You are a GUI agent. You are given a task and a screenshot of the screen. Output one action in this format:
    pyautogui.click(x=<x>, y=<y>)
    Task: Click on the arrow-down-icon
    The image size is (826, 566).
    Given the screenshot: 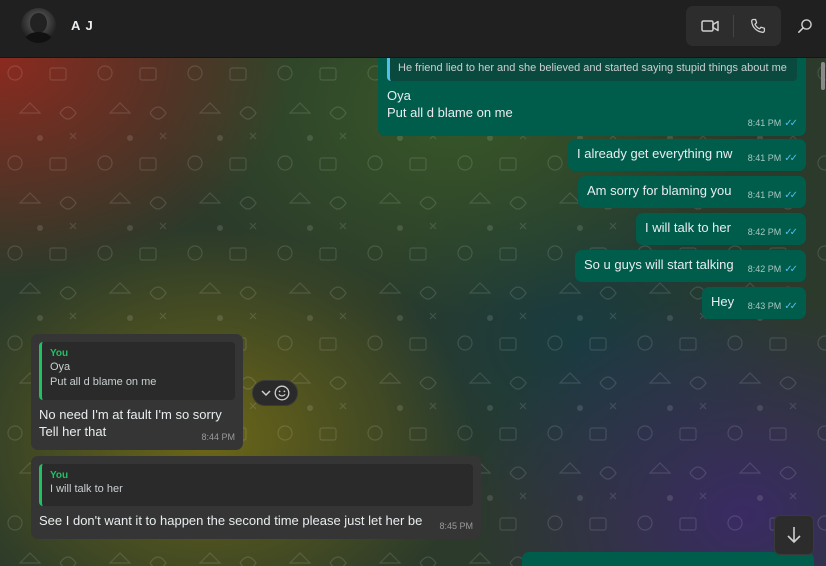 What is the action you would take?
    pyautogui.click(x=794, y=535)
    